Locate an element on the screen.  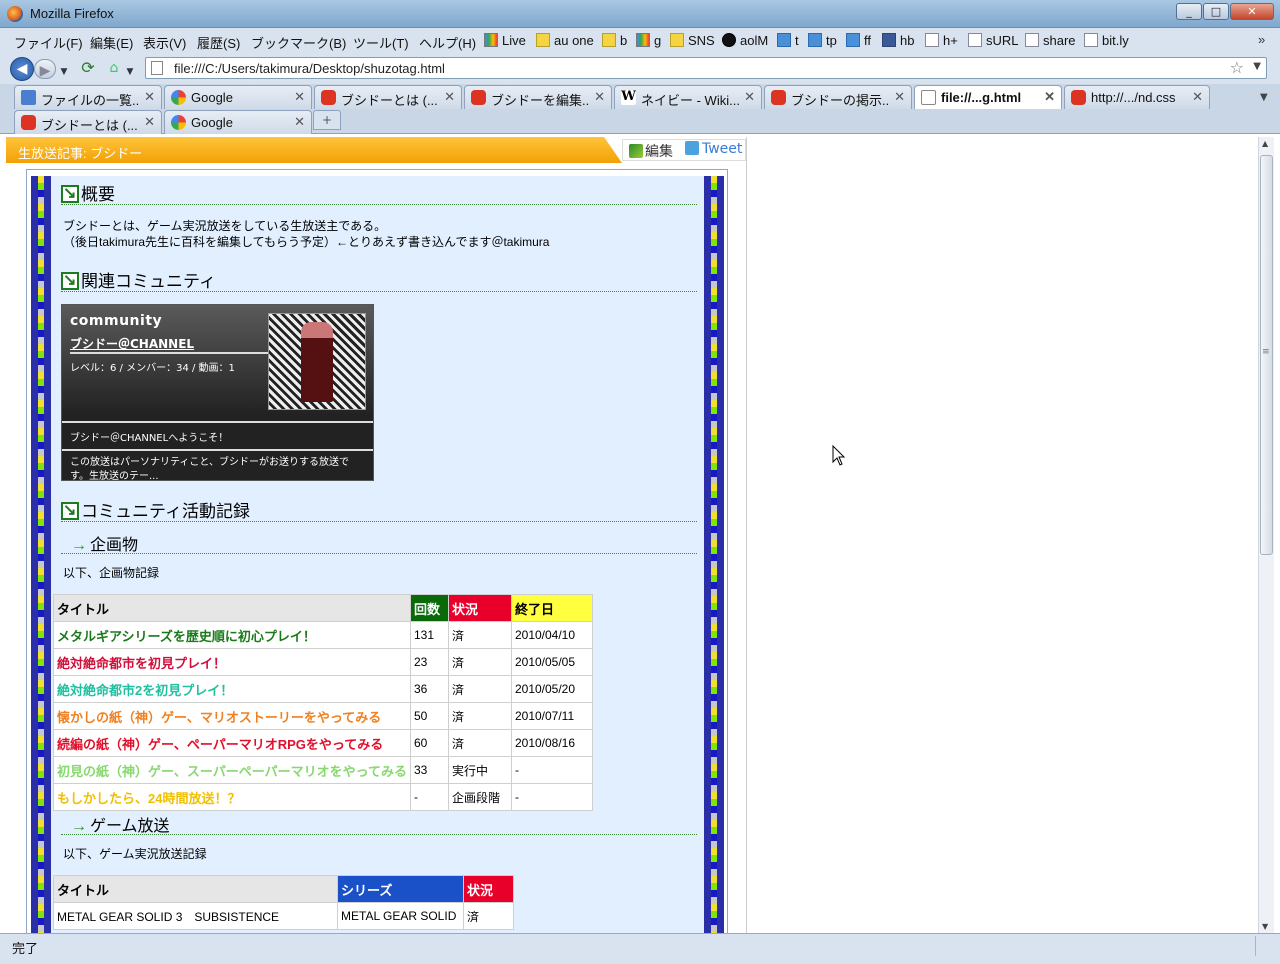
back-button: ◀ is located at coordinates (22, 69).